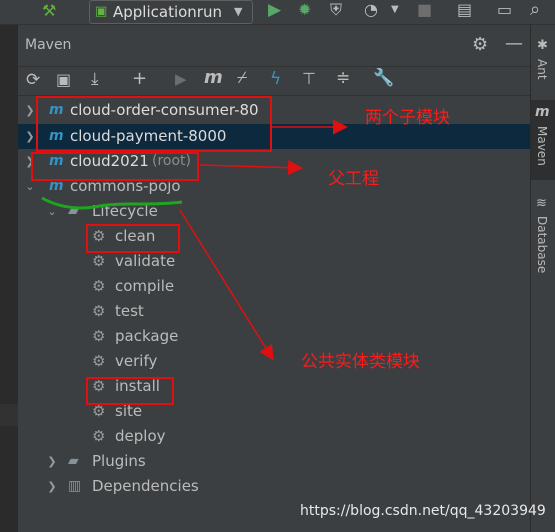 This screenshot has width=555, height=532. What do you see at coordinates (360, 362) in the screenshot?
I see `annotation-common-entity: 公共实体类模块` at bounding box center [360, 362].